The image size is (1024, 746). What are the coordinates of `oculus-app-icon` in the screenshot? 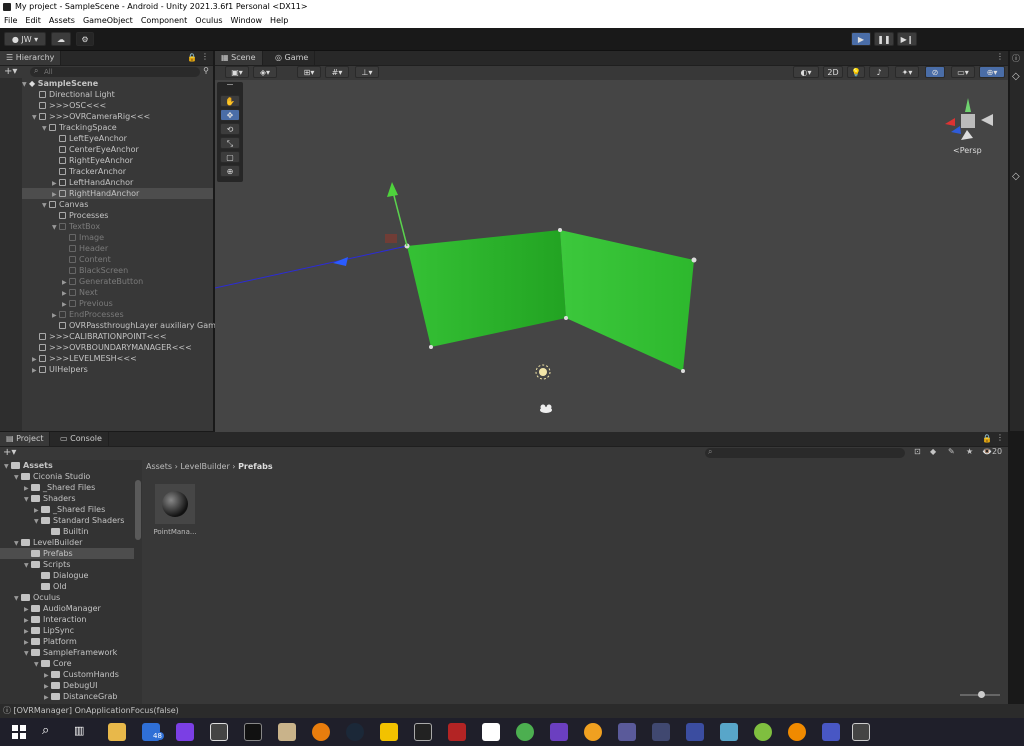 It's located at (695, 732).